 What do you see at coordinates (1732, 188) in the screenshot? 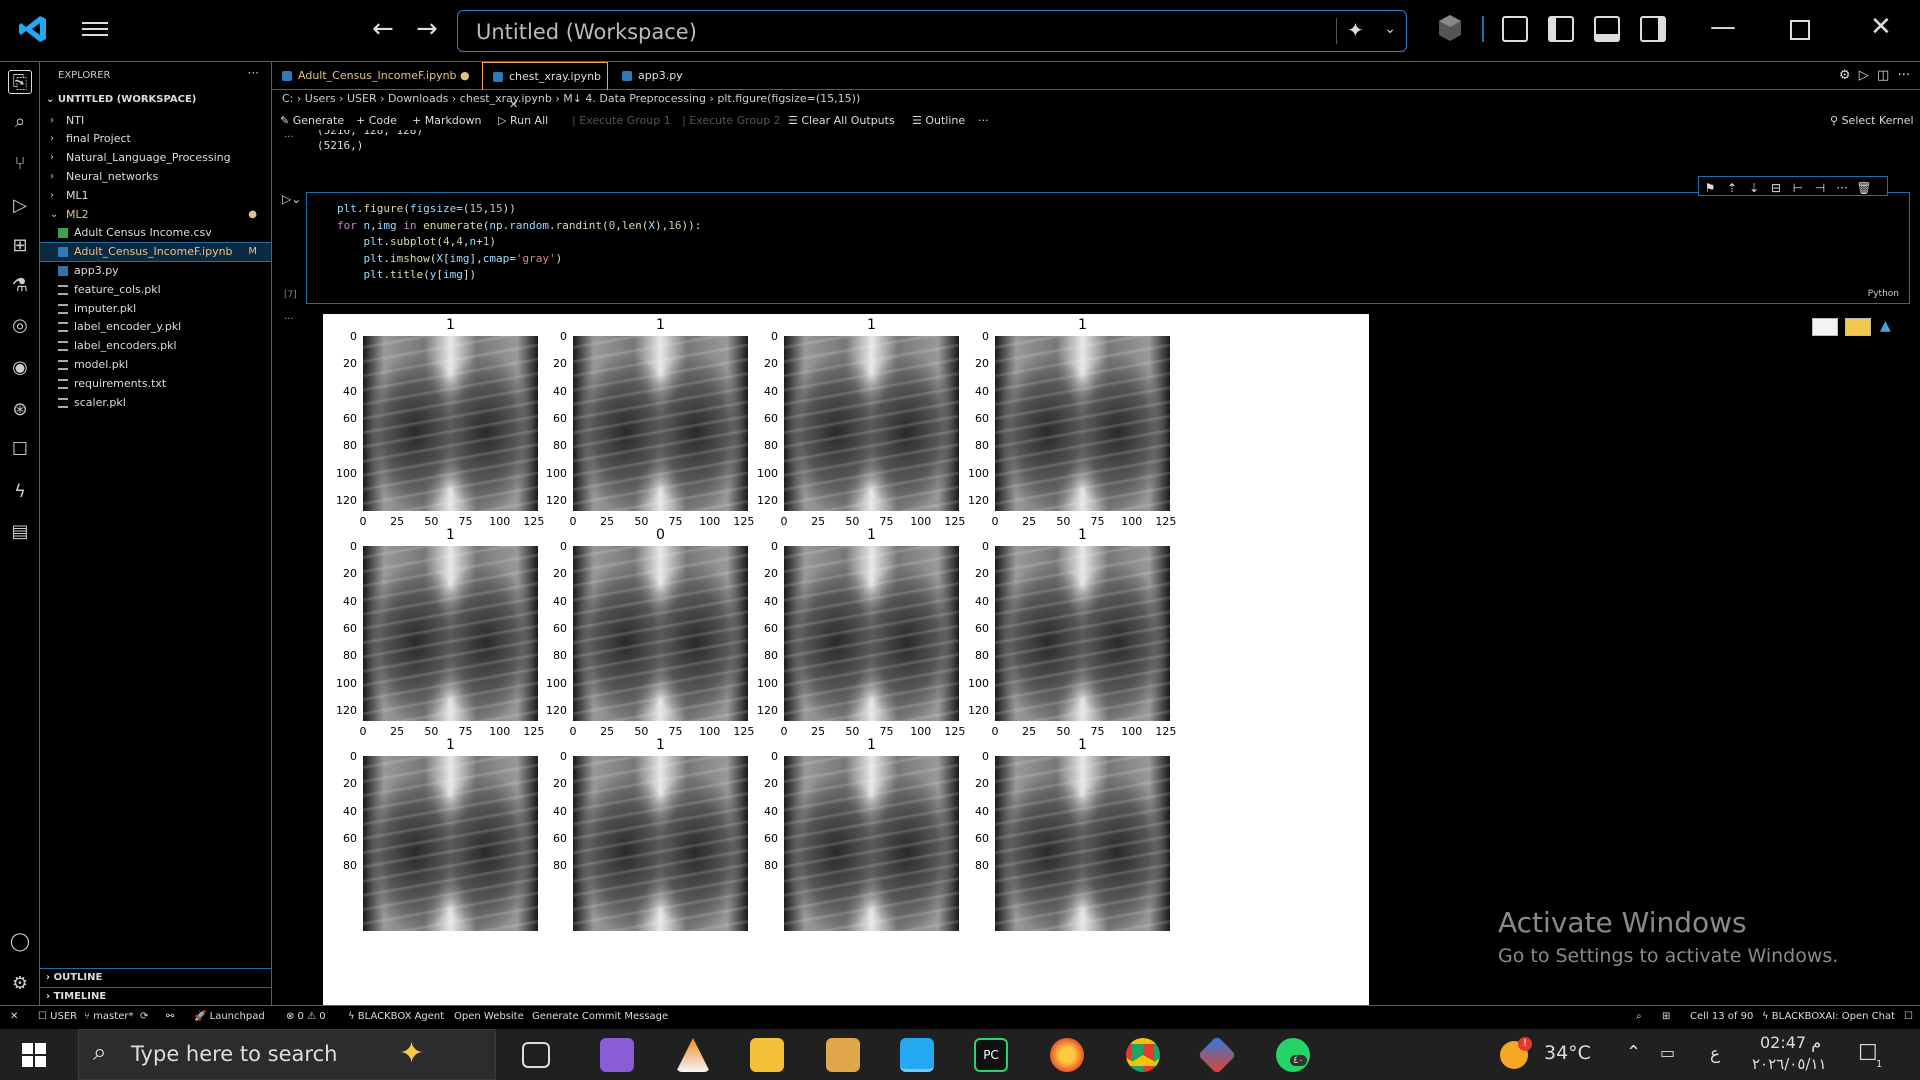
I see `execute-above-icon: ⇡` at bounding box center [1732, 188].